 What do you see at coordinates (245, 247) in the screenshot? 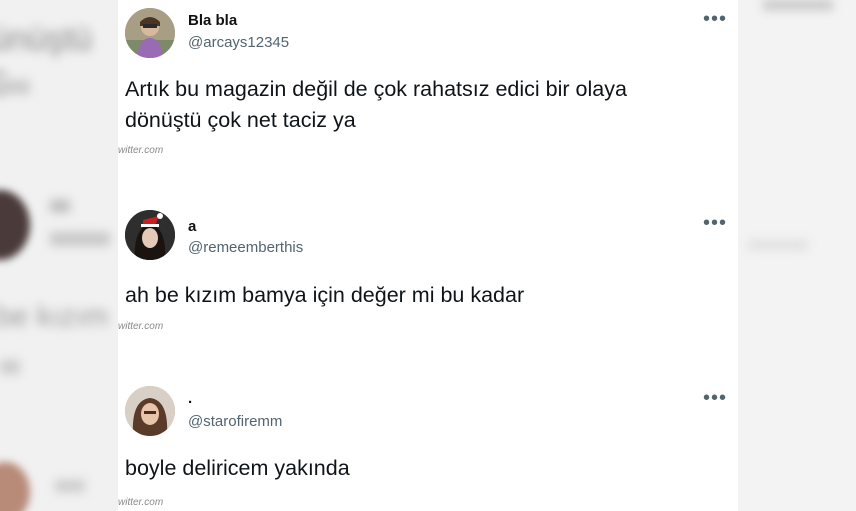
I see `user-handle: @remeemberthis` at bounding box center [245, 247].